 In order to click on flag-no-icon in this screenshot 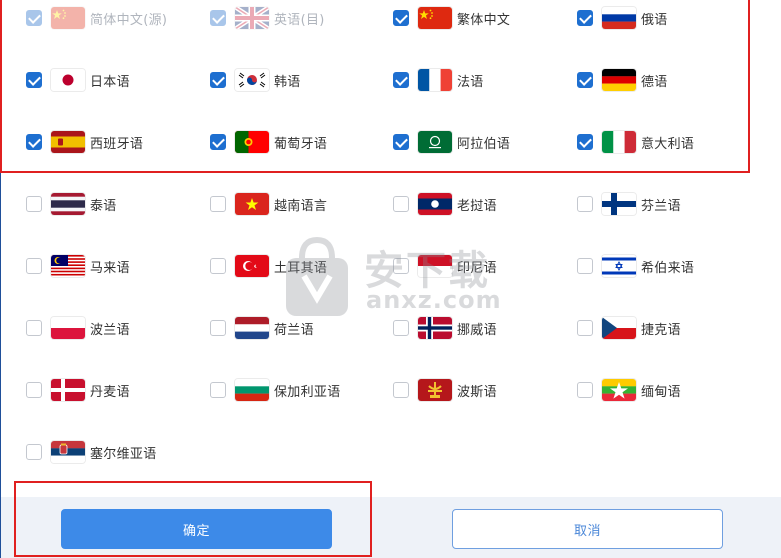, I will do `click(435, 328)`.